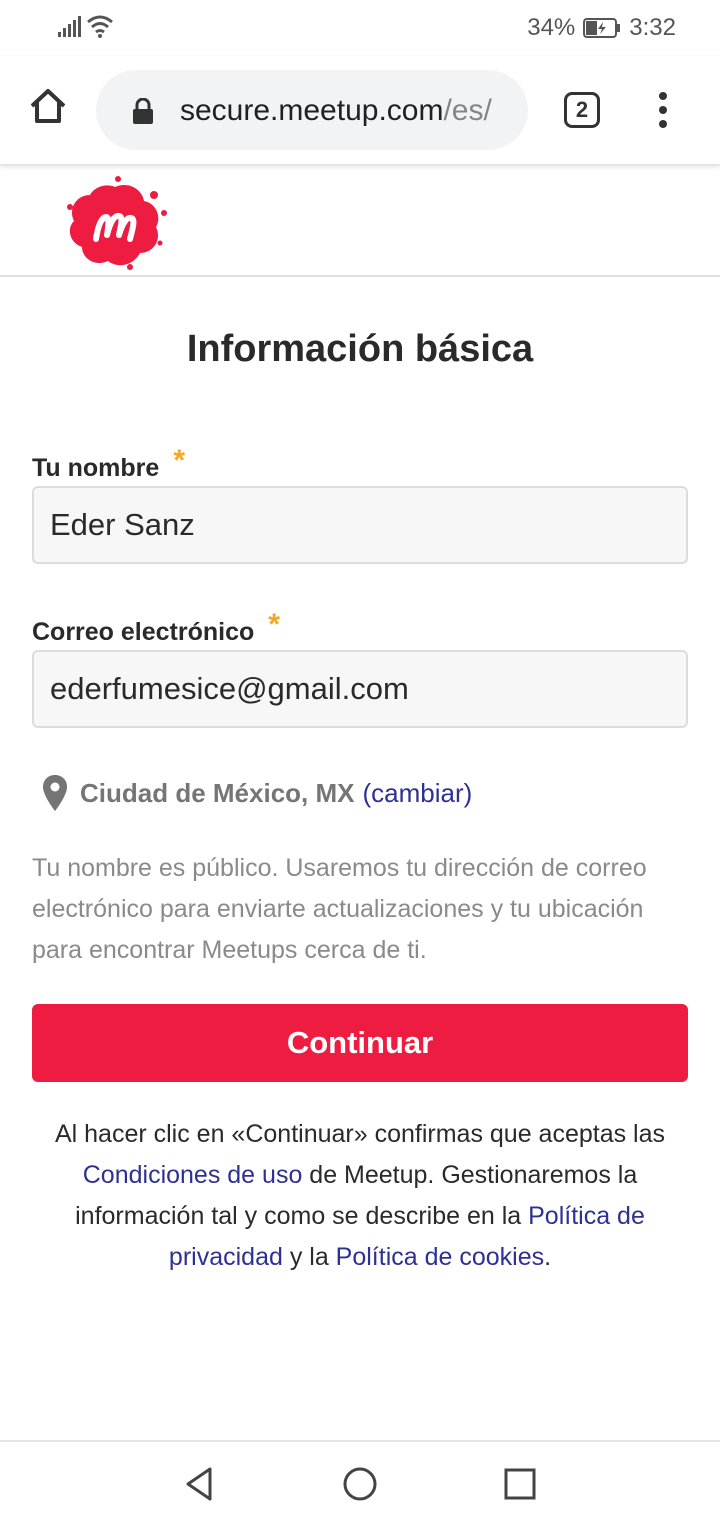 This screenshot has height=1522, width=720. Describe the element at coordinates (418, 793) in the screenshot. I see `change-location-link: (cambiar)` at that location.